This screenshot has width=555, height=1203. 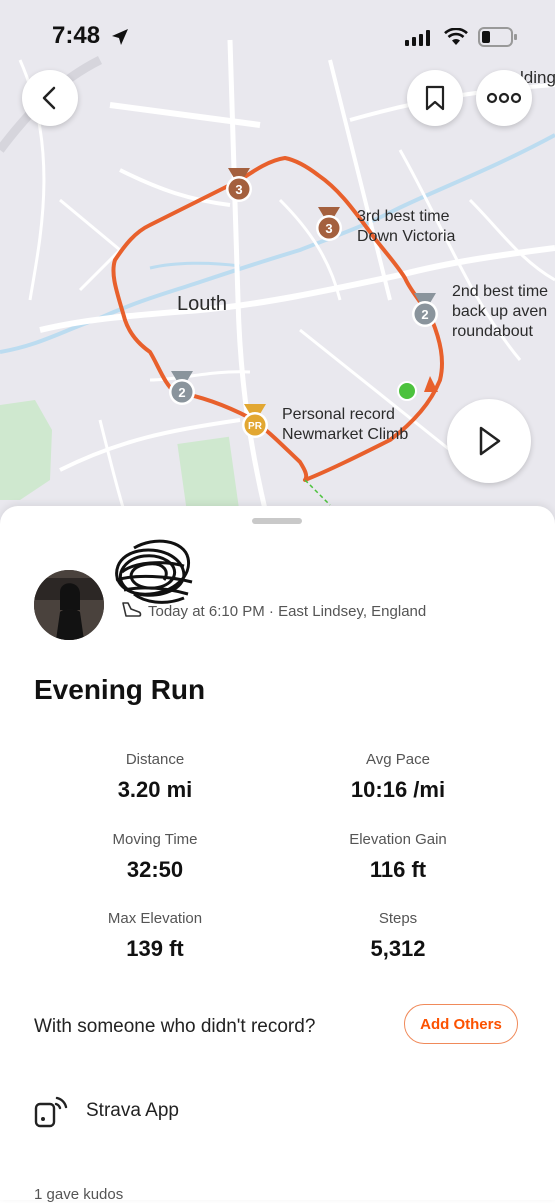 What do you see at coordinates (398, 948) in the screenshot?
I see `stat-value: 5,312` at bounding box center [398, 948].